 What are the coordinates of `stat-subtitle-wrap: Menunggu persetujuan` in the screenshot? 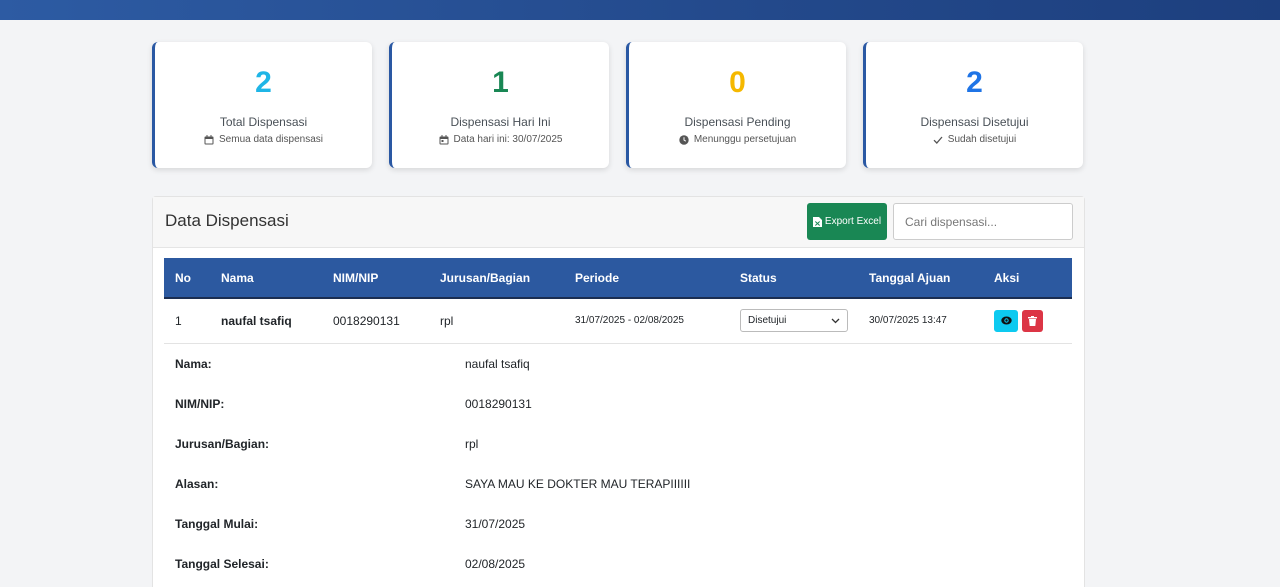 It's located at (737, 139).